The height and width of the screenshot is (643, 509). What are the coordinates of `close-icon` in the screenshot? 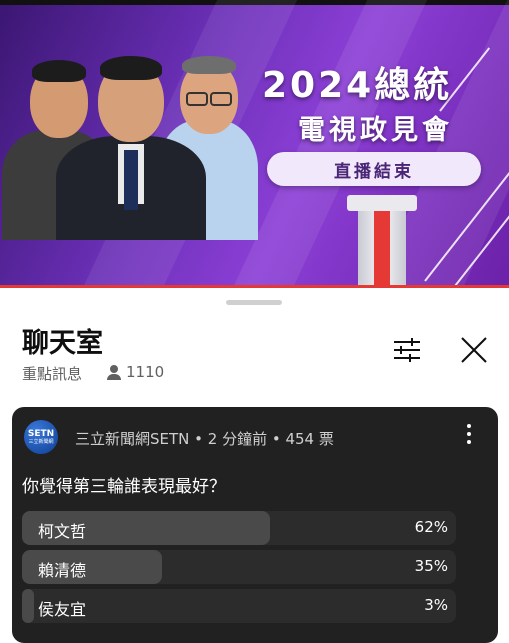 It's located at (474, 350).